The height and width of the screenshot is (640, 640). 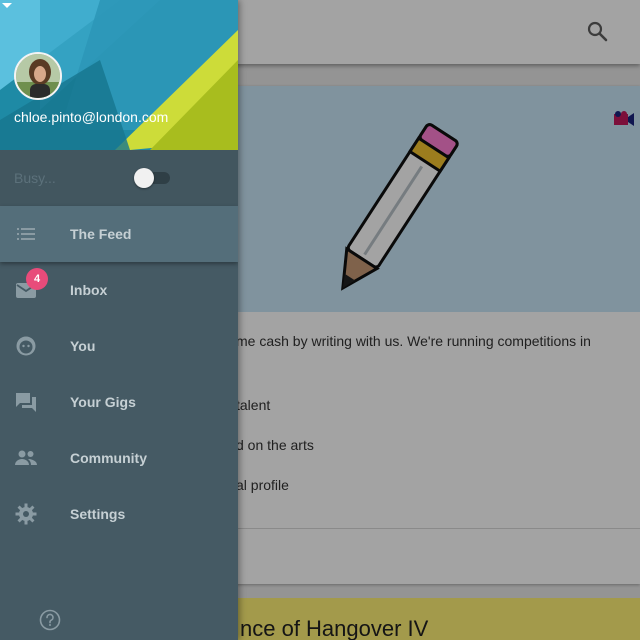 What do you see at coordinates (26, 514) in the screenshot?
I see `gear-icon` at bounding box center [26, 514].